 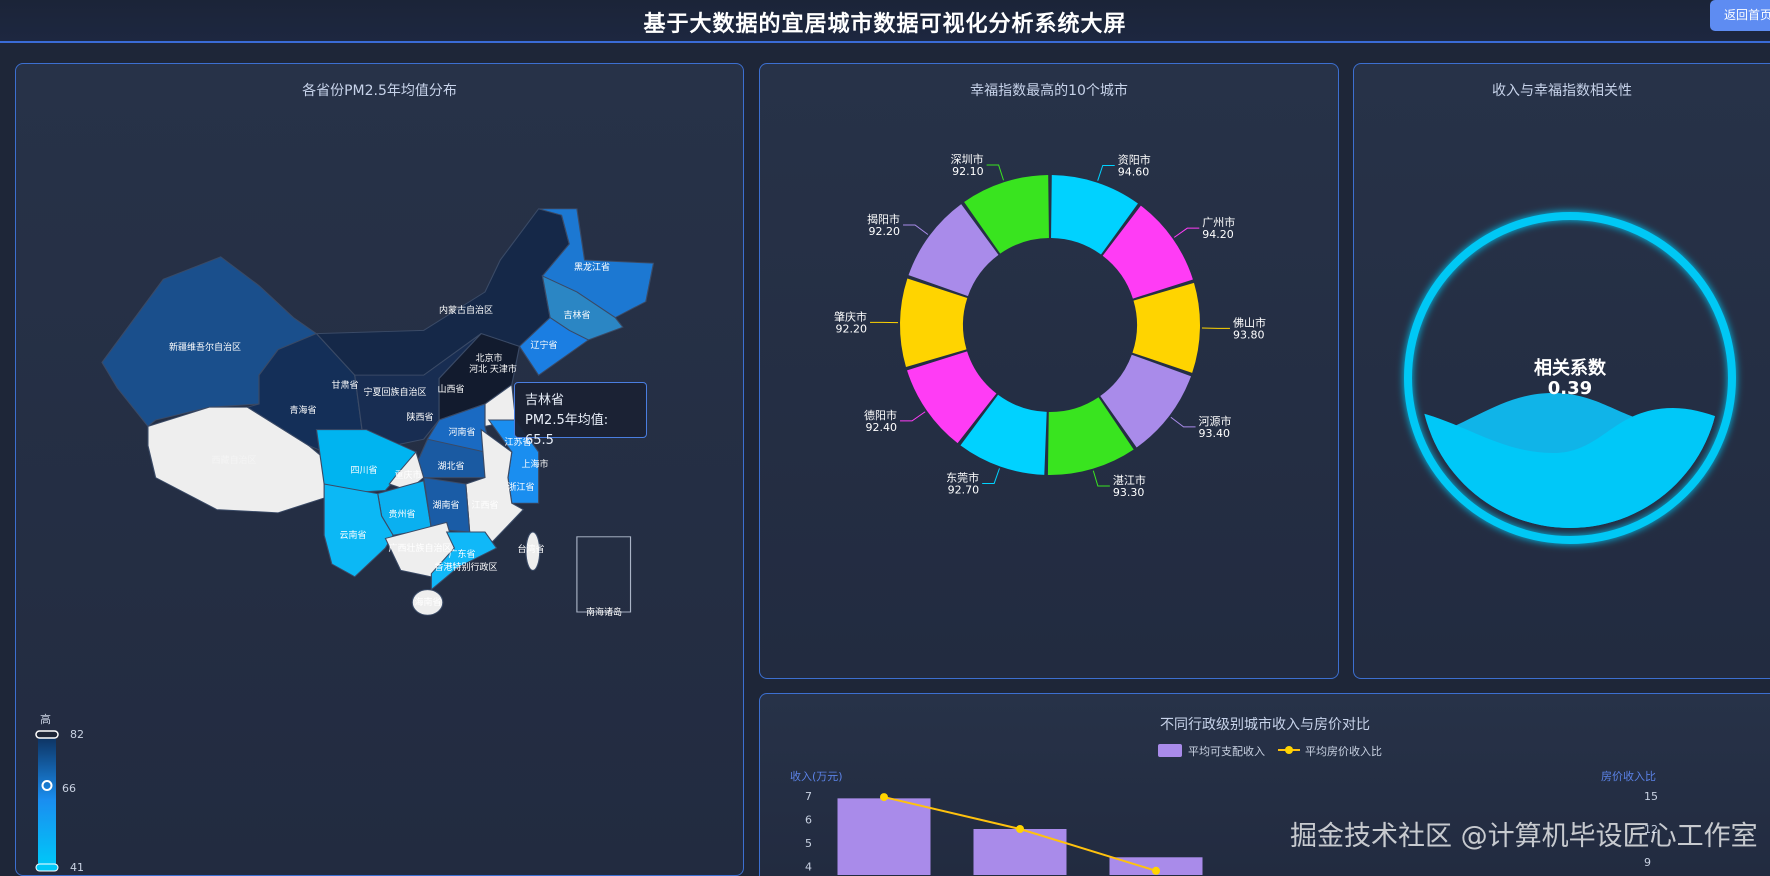 I want to click on left-tick-label: 7, so click(x=808, y=796).